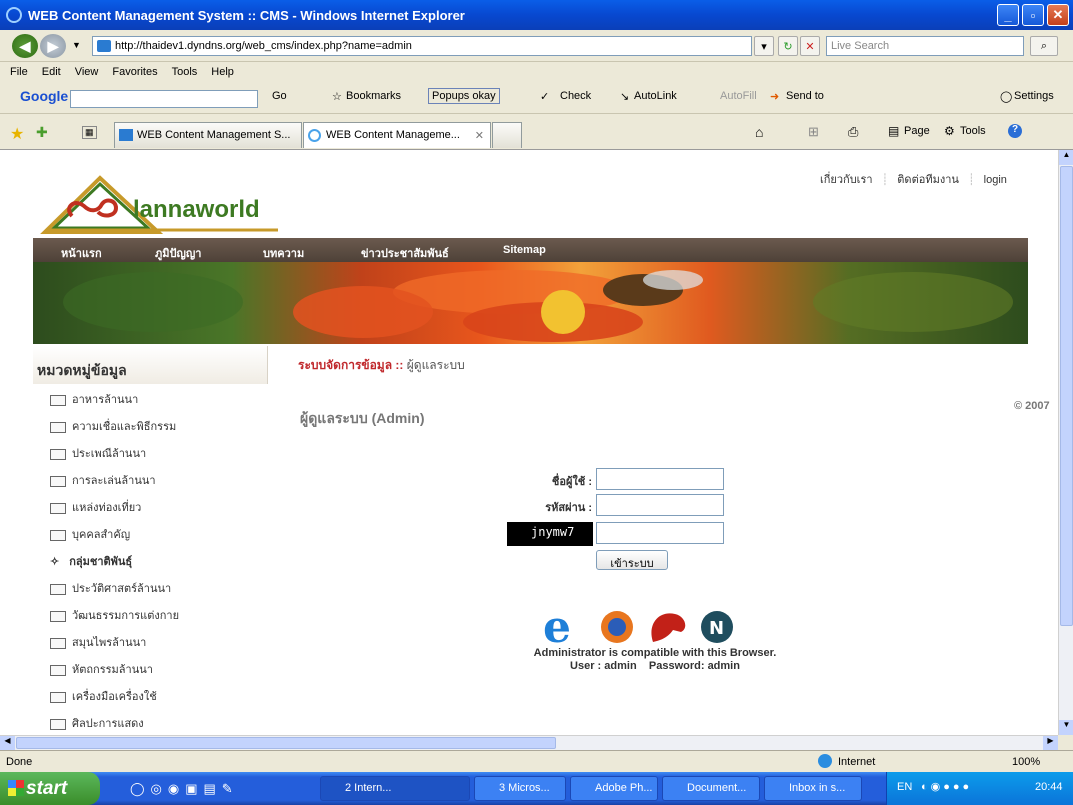 This screenshot has height=805, width=1073. I want to click on autofill-button: AutoFill, so click(738, 96).